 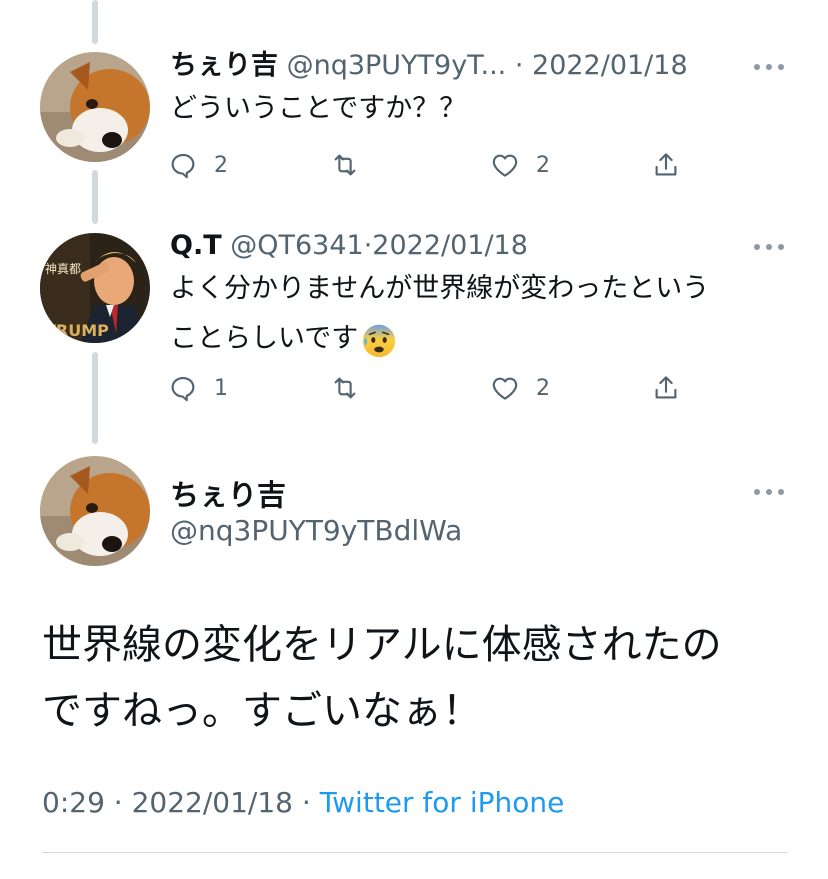 I want to click on anxious-face-with-sweat-icon, so click(x=379, y=340).